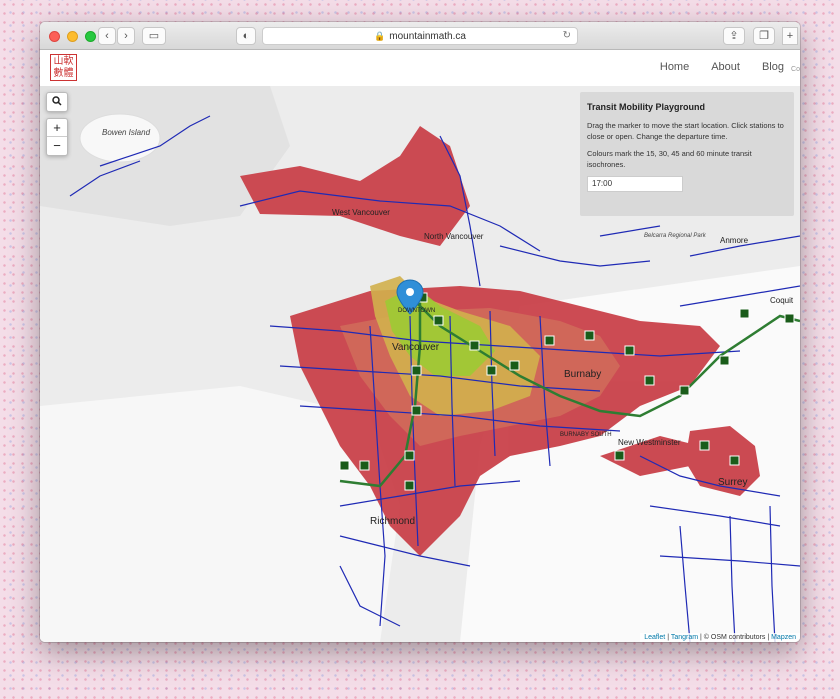 Image resolution: width=840 pixels, height=699 pixels. What do you see at coordinates (420, 68) in the screenshot?
I see `site-header: 山軟數體 Home About Blog Co` at bounding box center [420, 68].